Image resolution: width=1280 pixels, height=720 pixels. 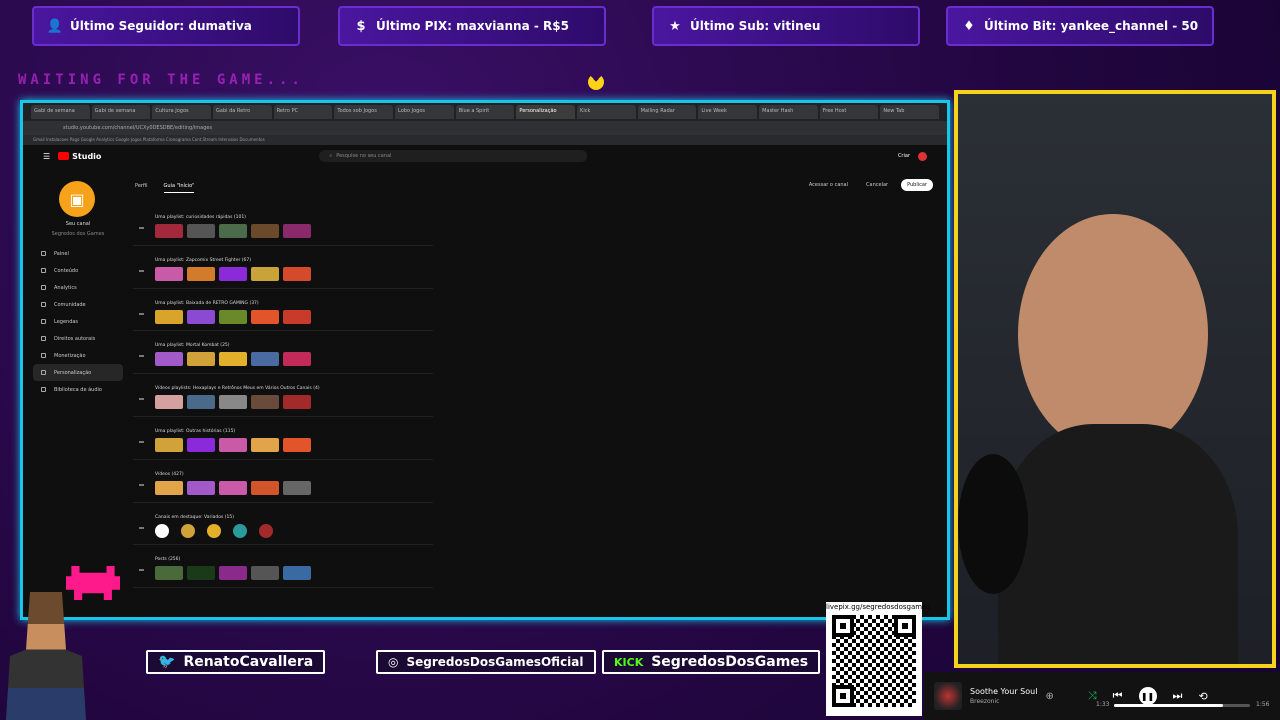 I want to click on browser-tab: Live Week, so click(x=728, y=112).